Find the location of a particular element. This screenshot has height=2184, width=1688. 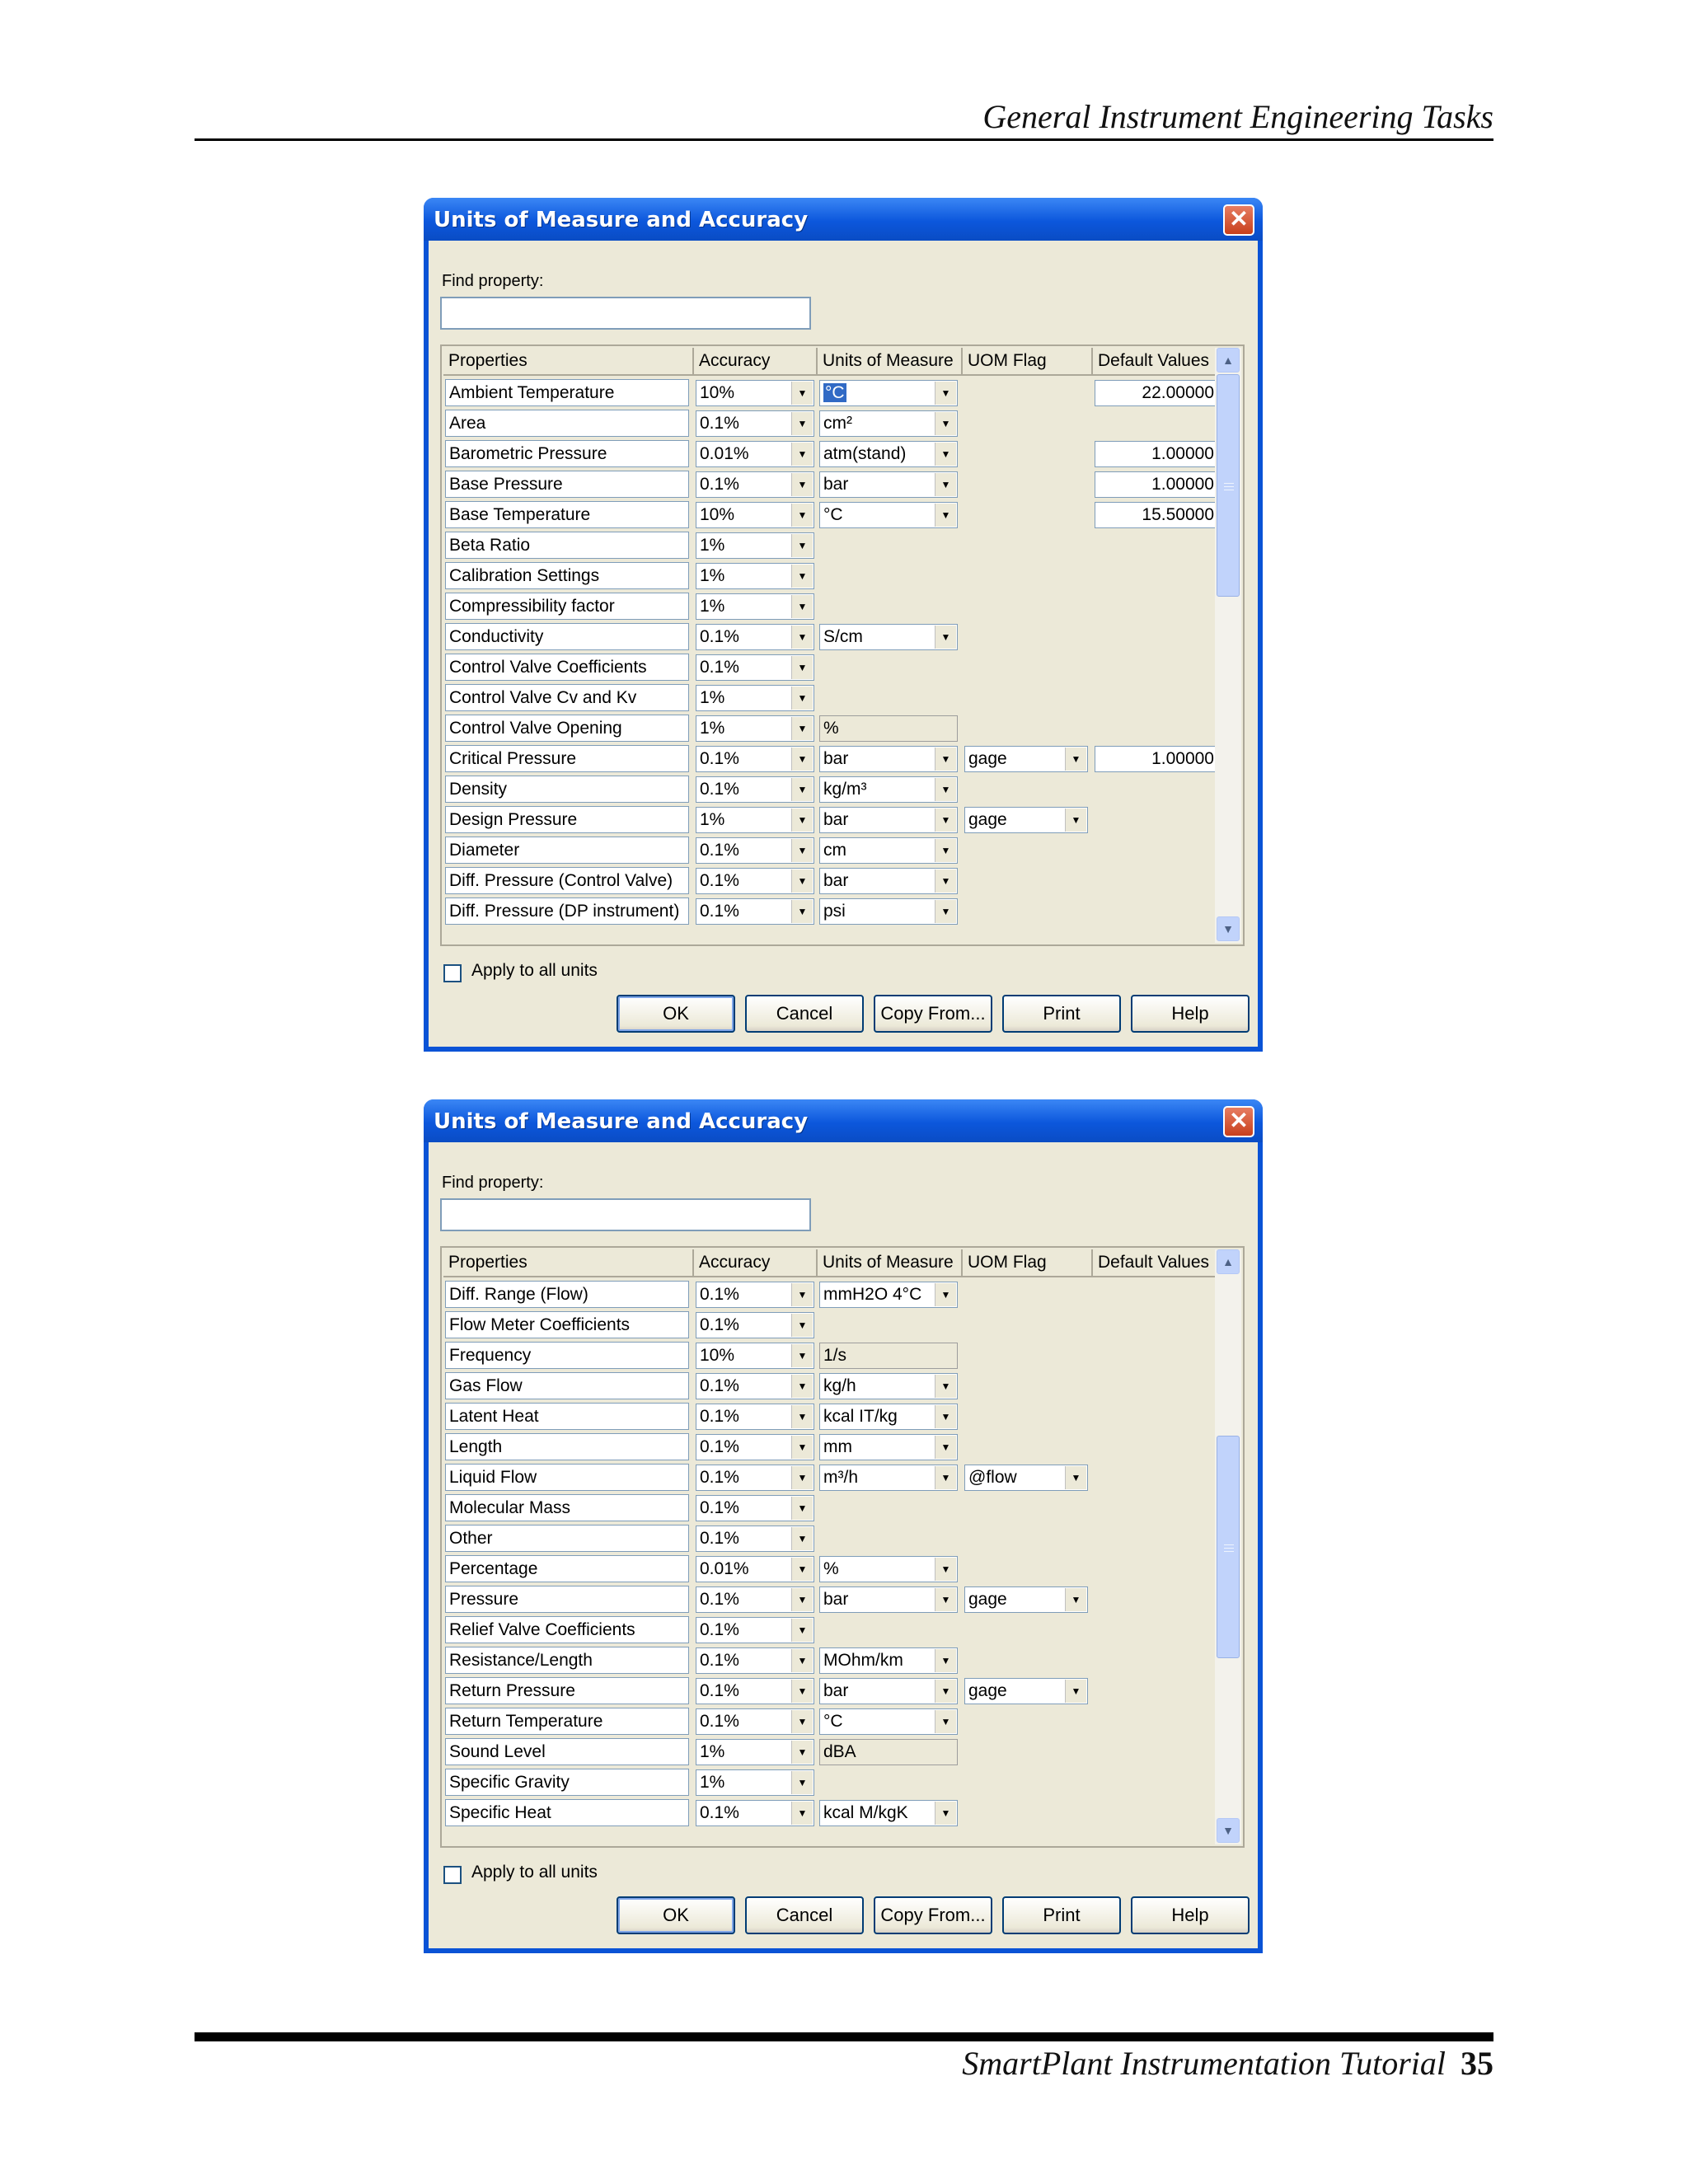

scroll-up-icon: ▲ is located at coordinates (1228, 1261).